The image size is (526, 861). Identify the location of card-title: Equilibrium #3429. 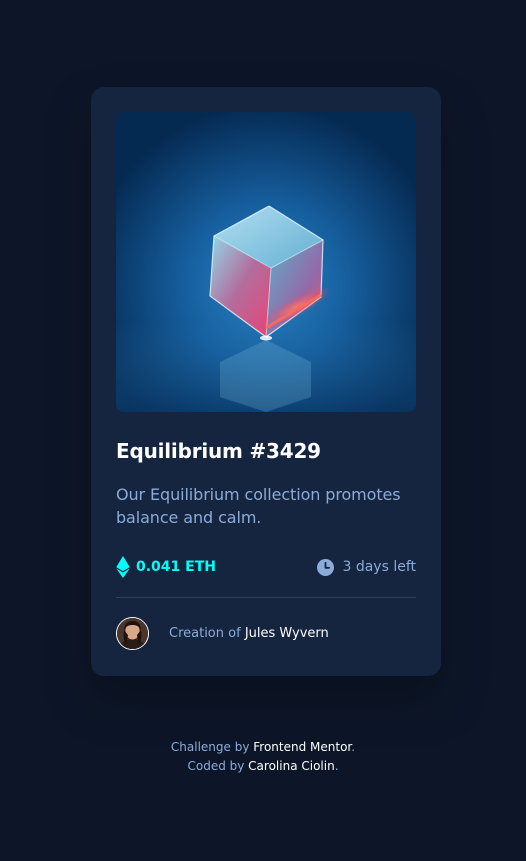
(218, 451).